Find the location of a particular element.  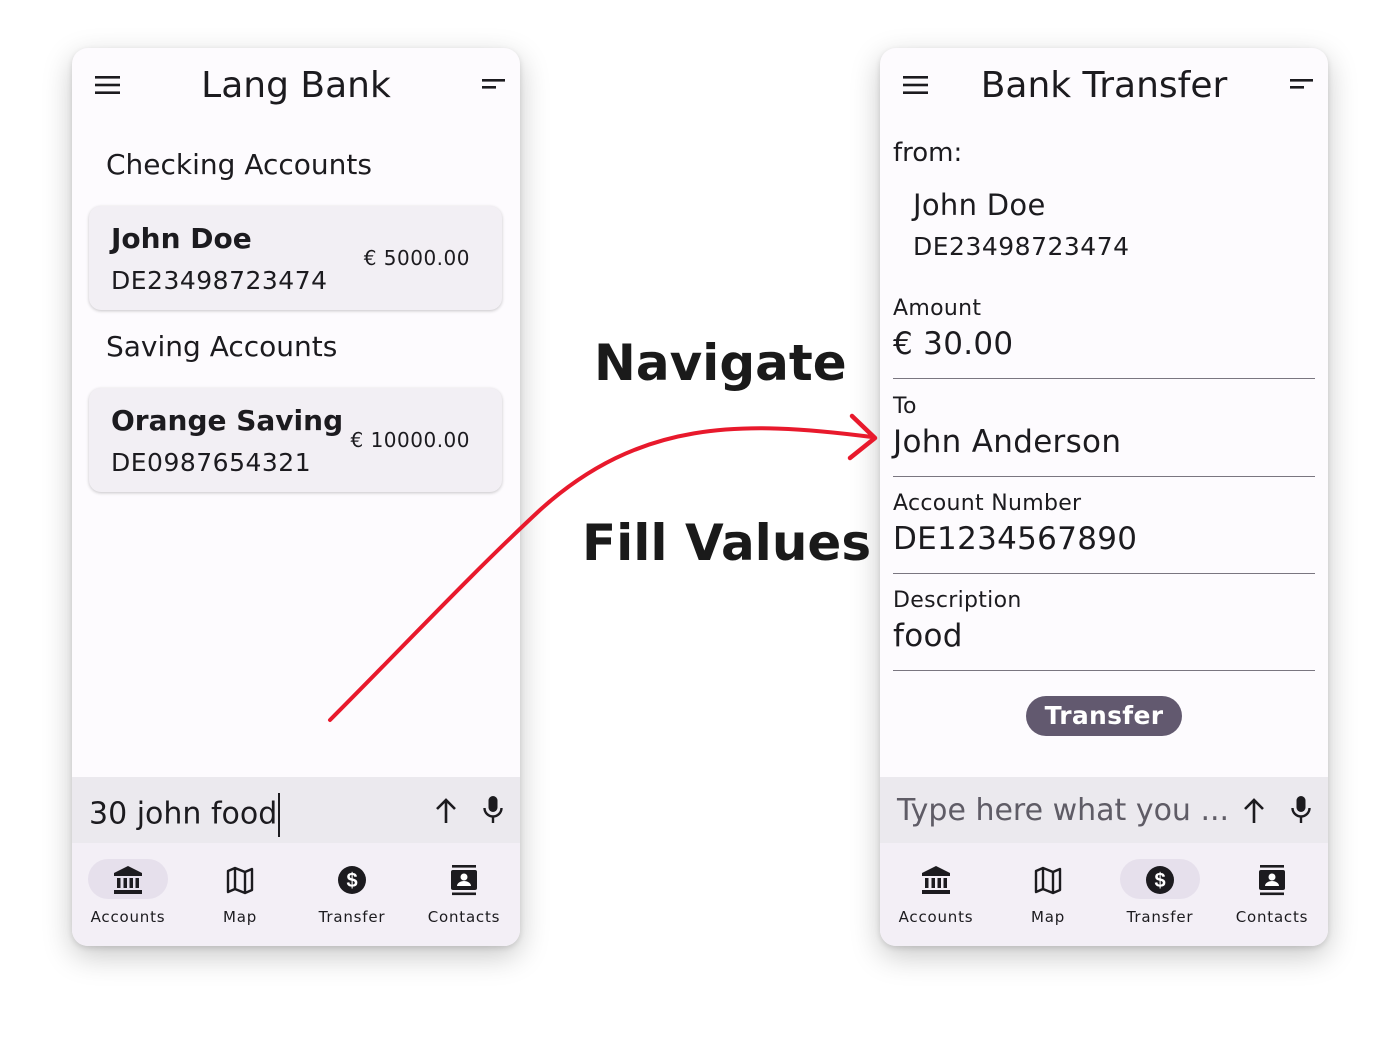

field-label: Description is located at coordinates (957, 600).